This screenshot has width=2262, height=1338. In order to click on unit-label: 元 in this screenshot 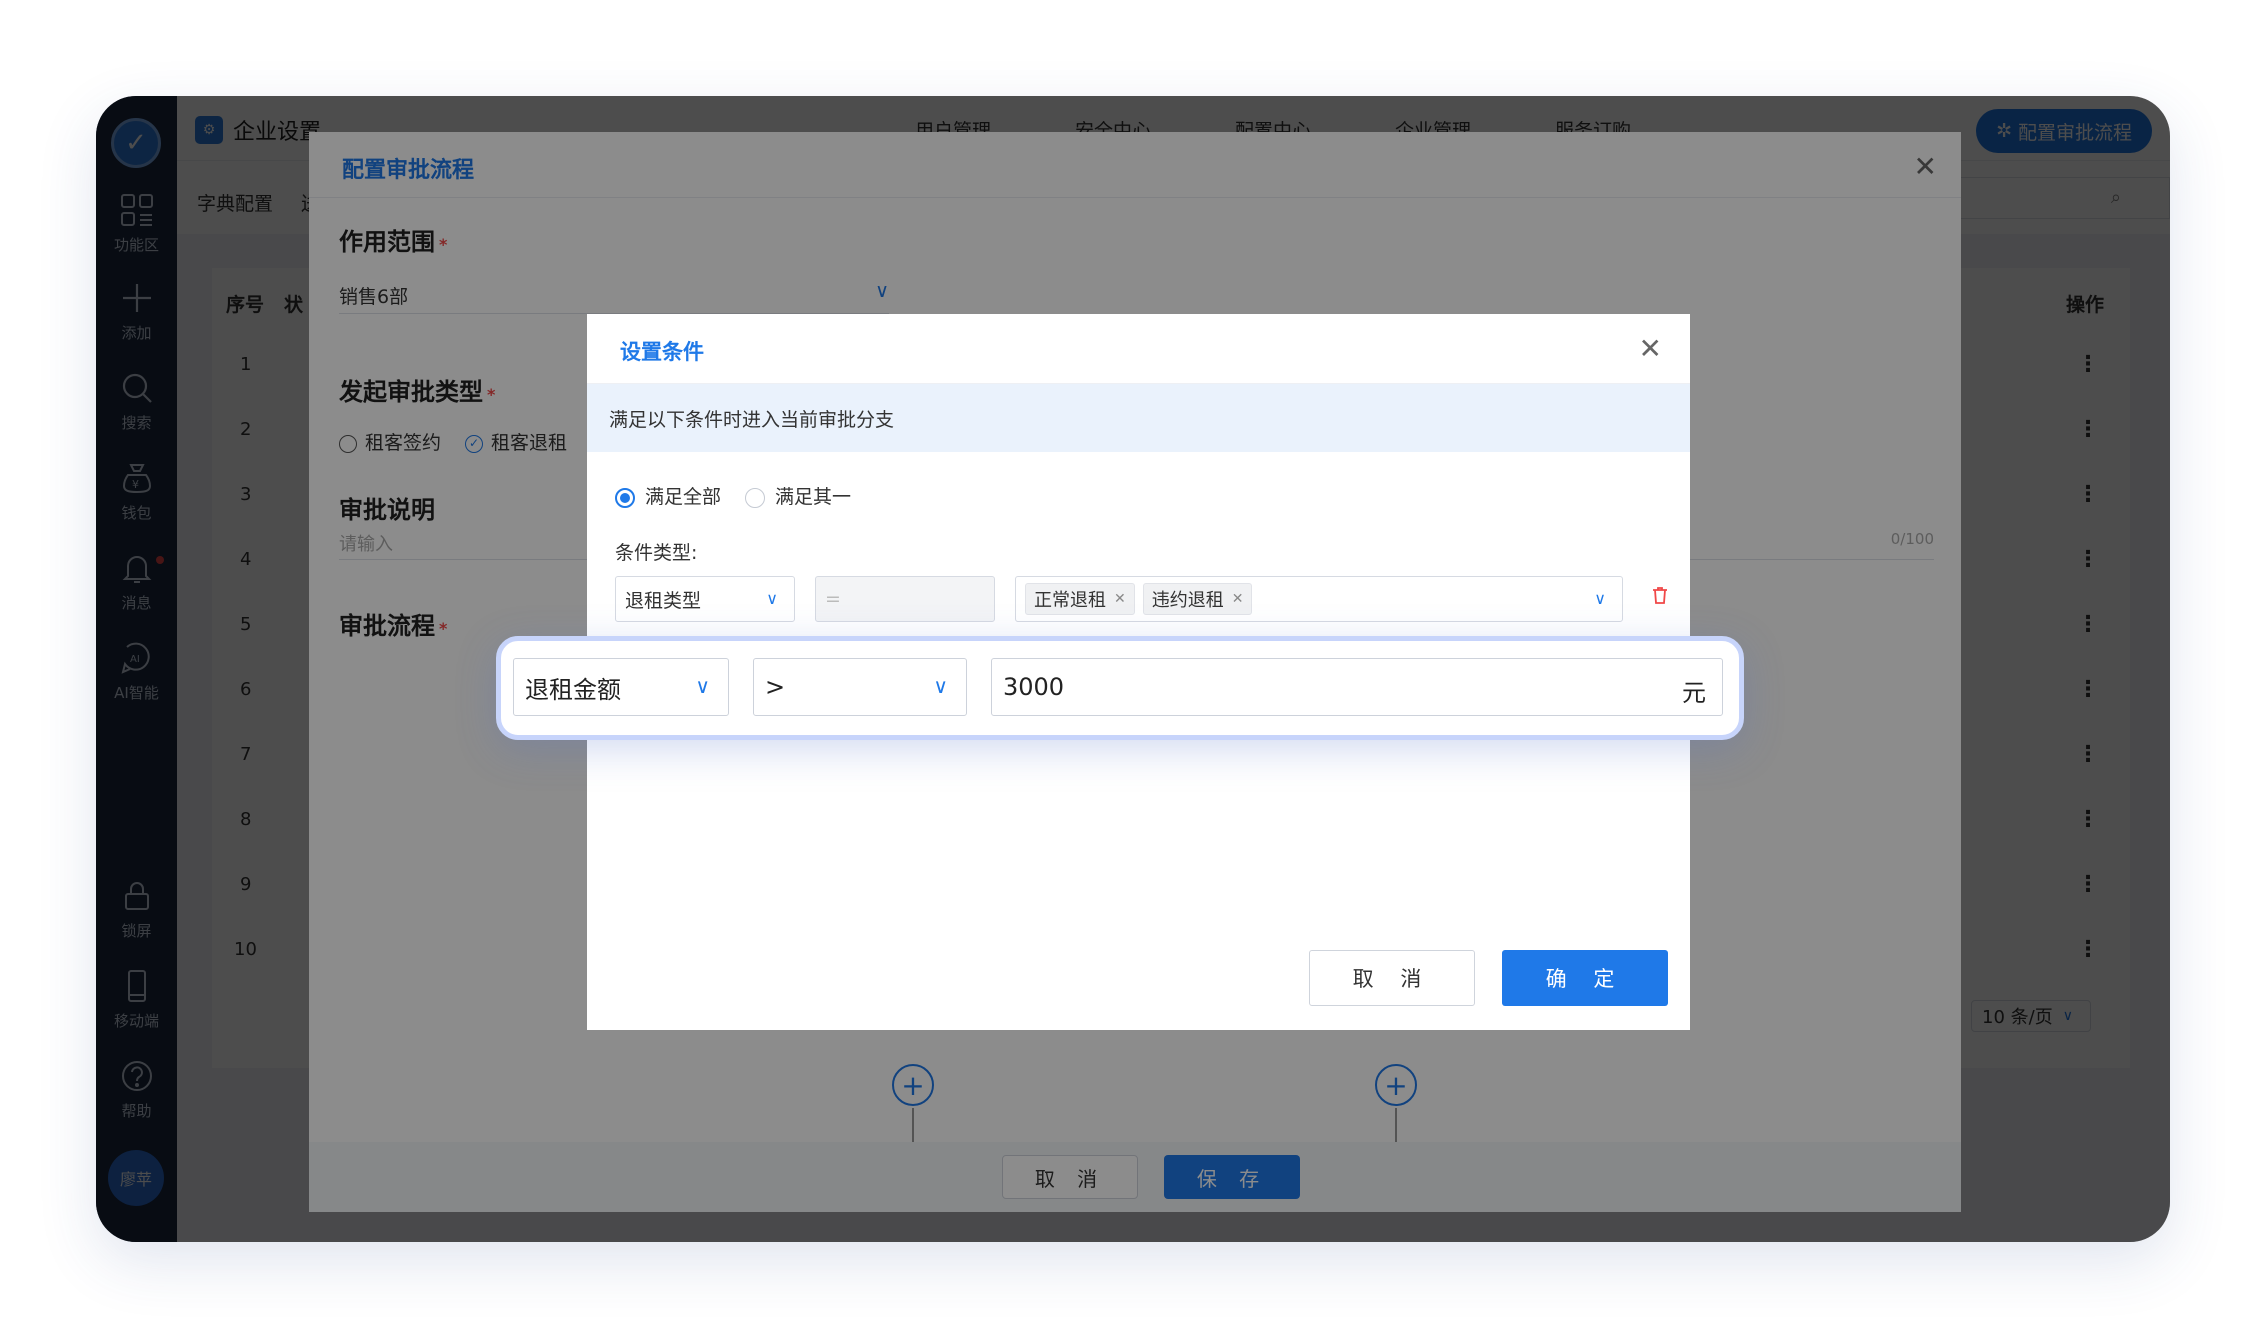, I will do `click(1694, 693)`.